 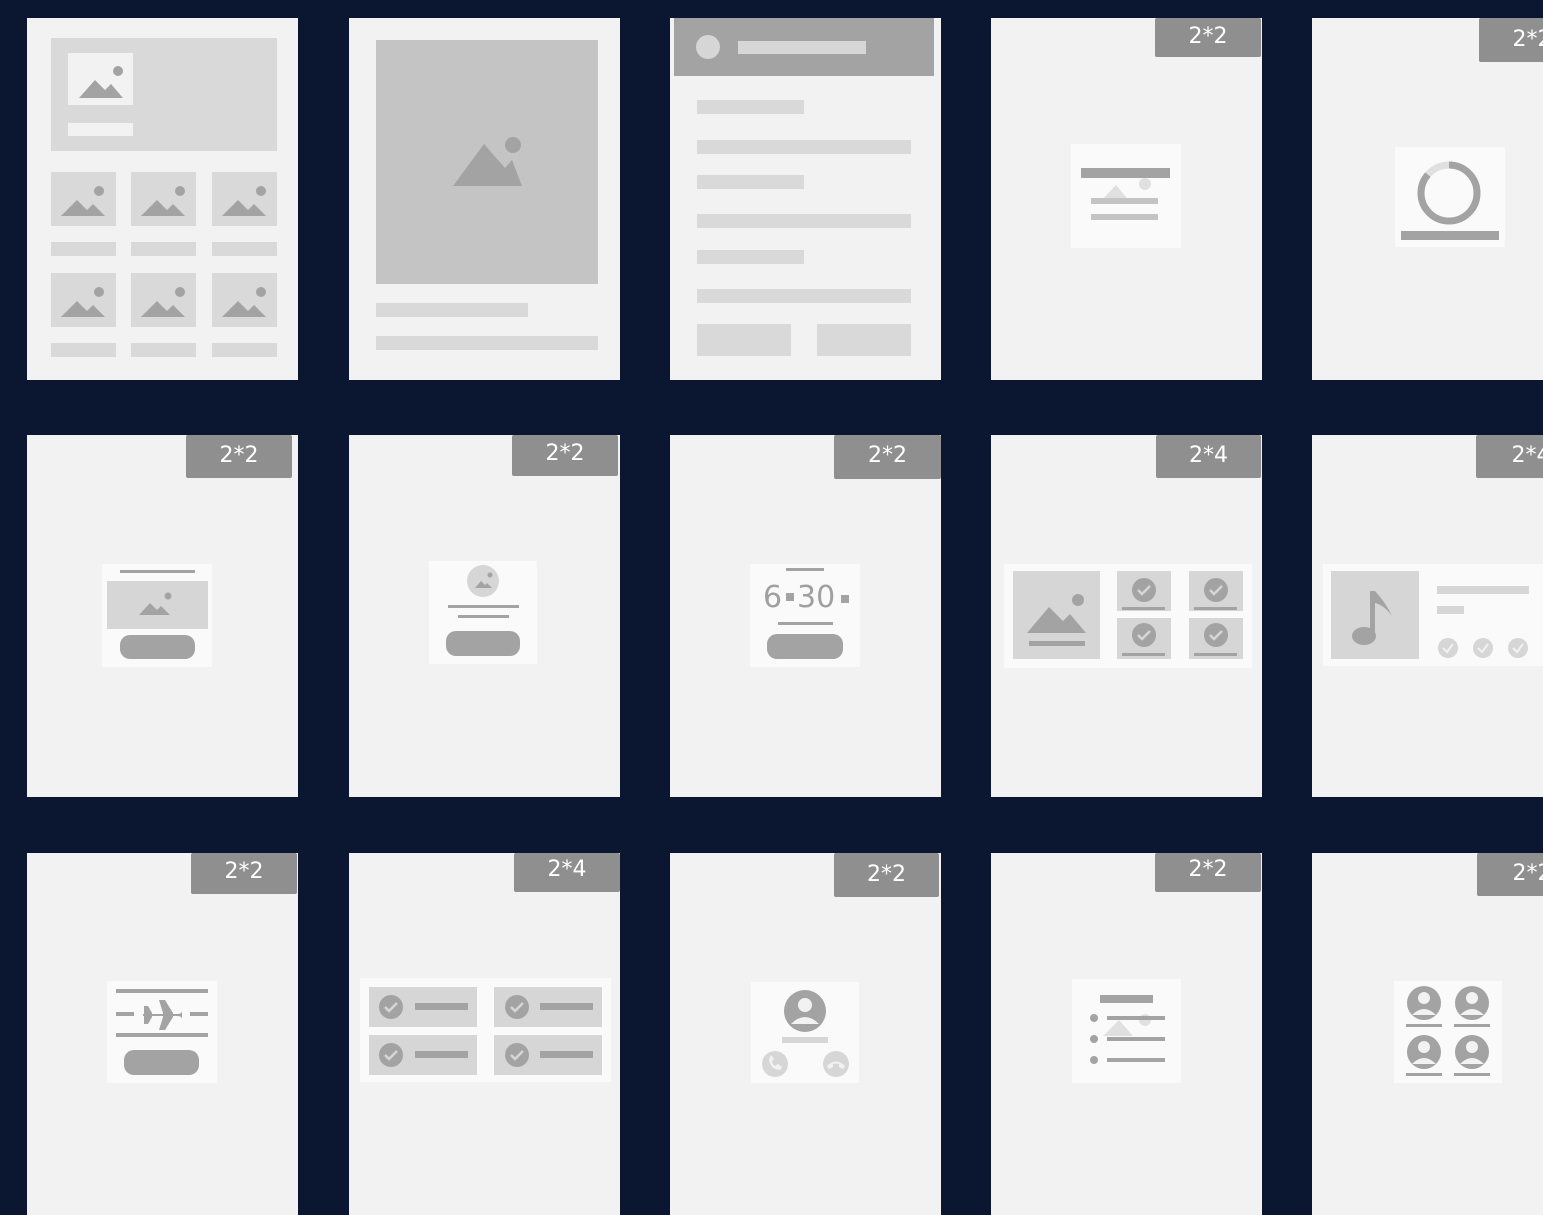 I want to click on template-card-todo-grid-widget: 2*4, so click(x=484, y=1034).